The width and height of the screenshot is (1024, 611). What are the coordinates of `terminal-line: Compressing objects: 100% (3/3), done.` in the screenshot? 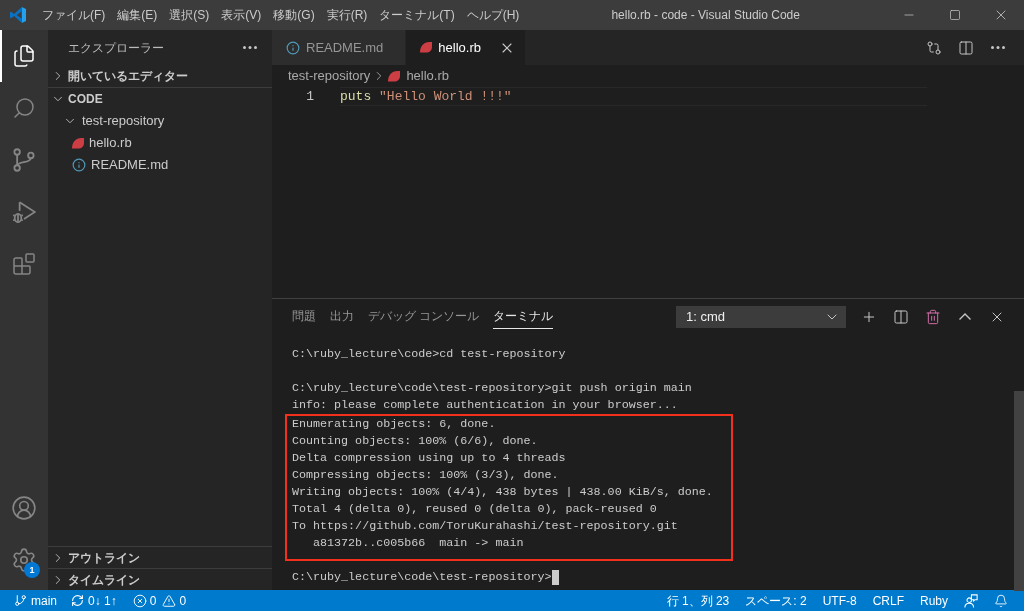 It's located at (425, 475).